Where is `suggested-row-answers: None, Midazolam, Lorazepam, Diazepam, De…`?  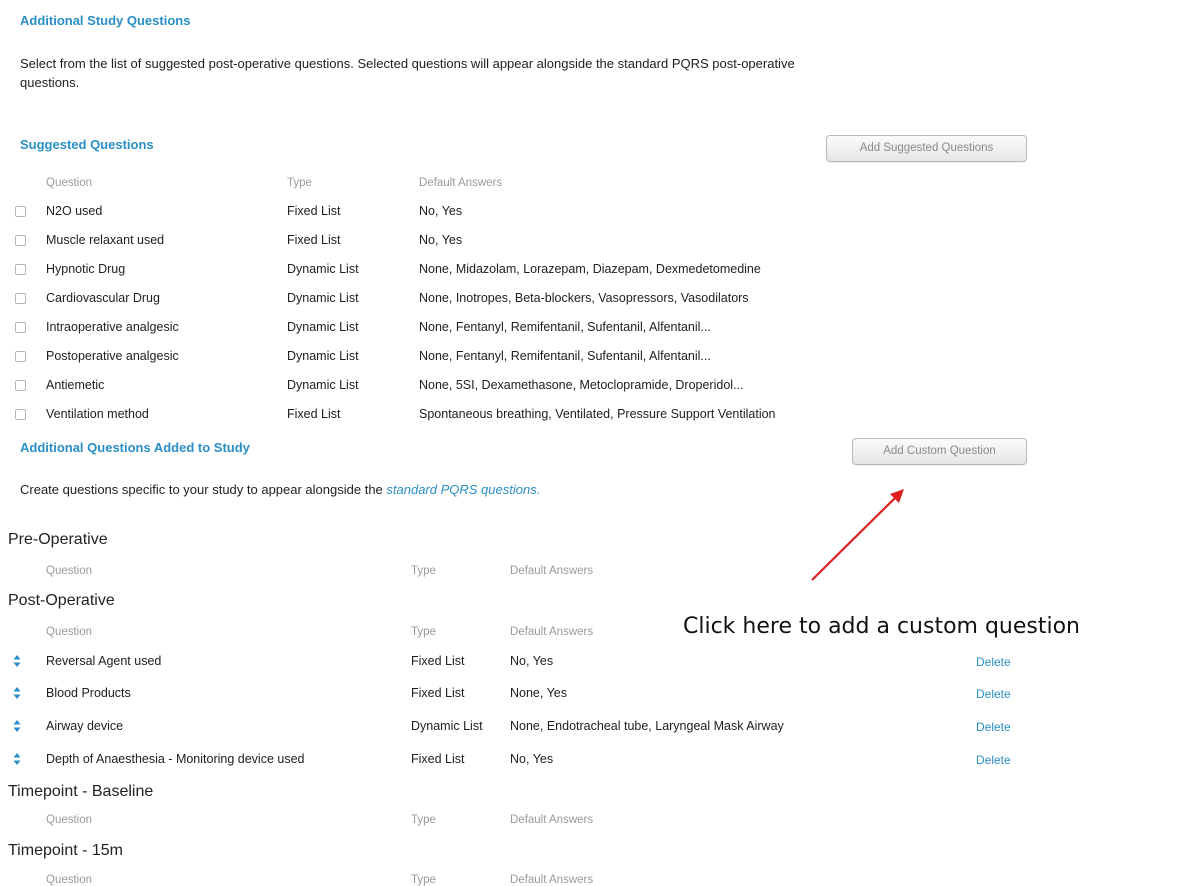 suggested-row-answers: None, Midazolam, Lorazepam, Diazepam, De… is located at coordinates (590, 269).